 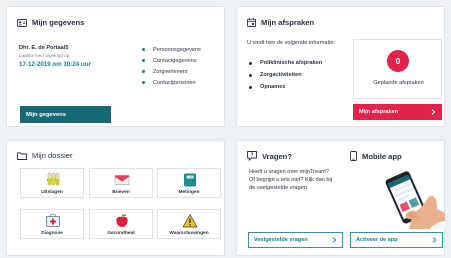 I want to click on scale-icon, so click(x=190, y=180).